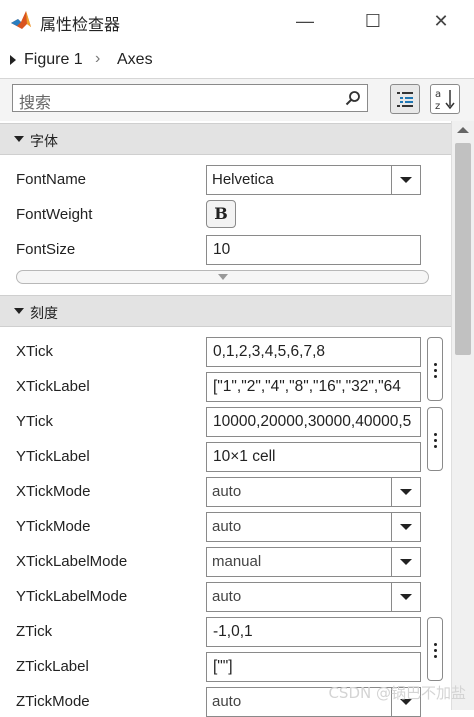 The image size is (474, 717). What do you see at coordinates (222, 249) in the screenshot?
I see `field-value: 10` at bounding box center [222, 249].